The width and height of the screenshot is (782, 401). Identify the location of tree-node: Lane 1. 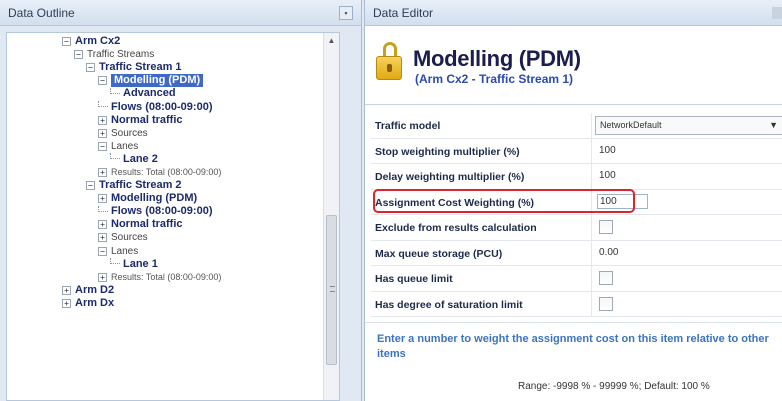
(173, 264).